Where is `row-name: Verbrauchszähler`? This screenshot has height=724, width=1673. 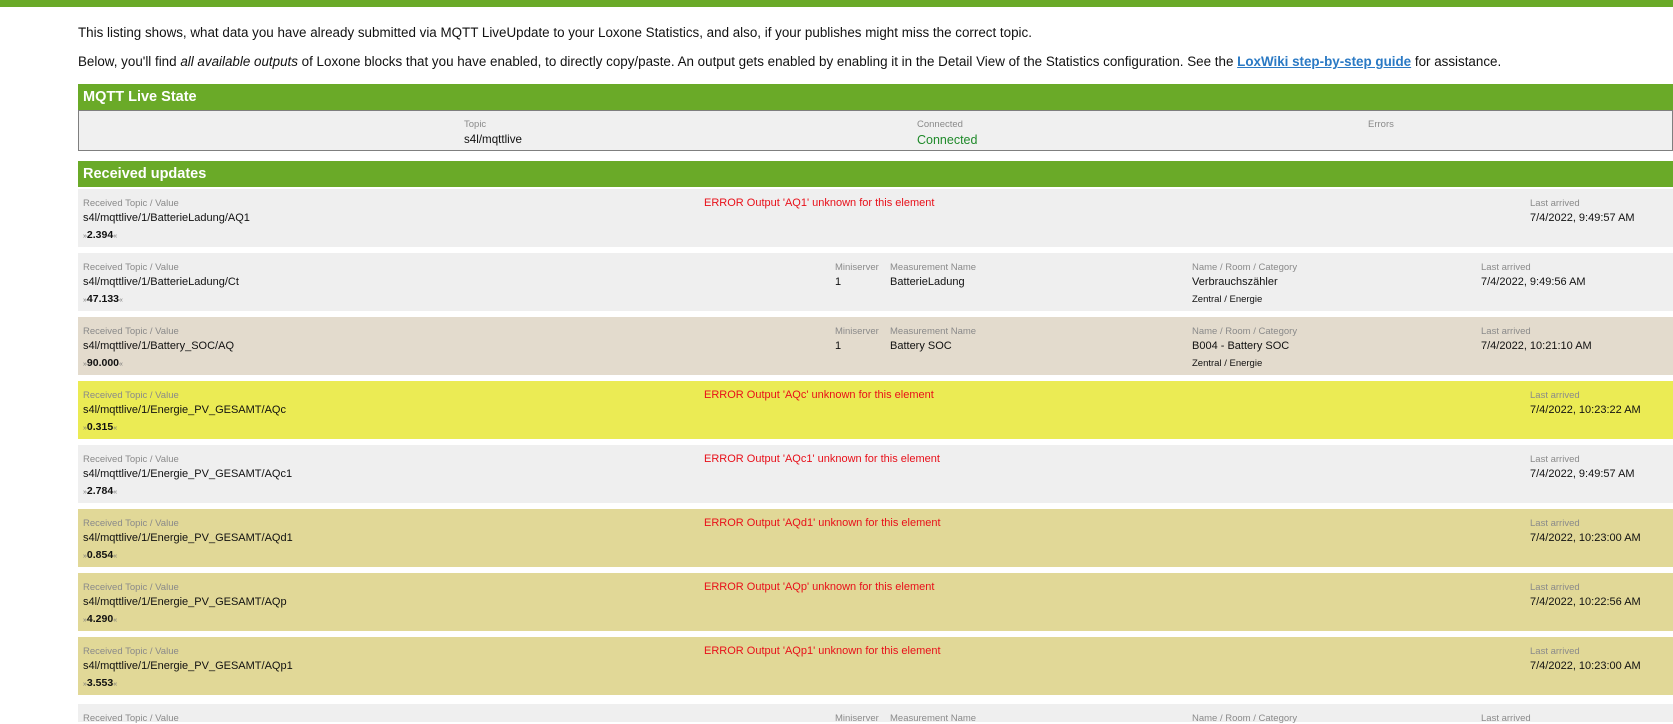 row-name: Verbrauchszähler is located at coordinates (1235, 282).